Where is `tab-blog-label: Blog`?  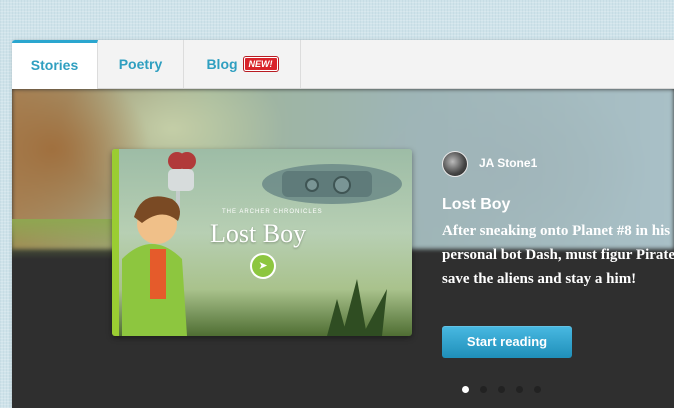 tab-blog-label: Blog is located at coordinates (222, 64).